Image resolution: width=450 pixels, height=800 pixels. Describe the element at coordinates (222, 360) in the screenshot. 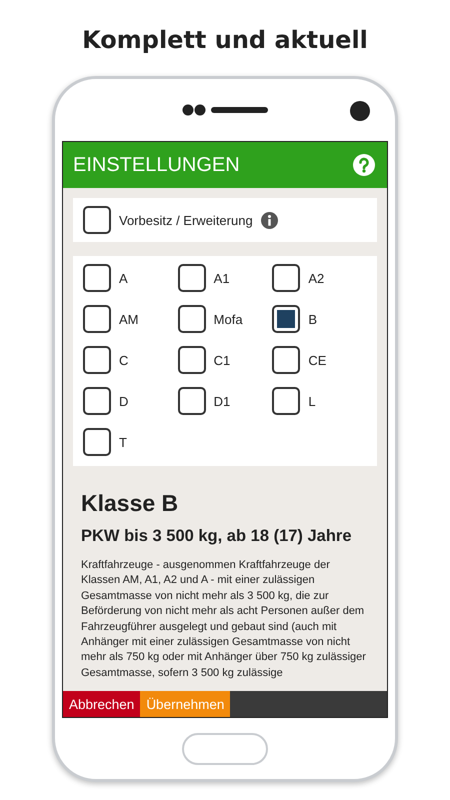

I see `checkbox-label: C1` at that location.